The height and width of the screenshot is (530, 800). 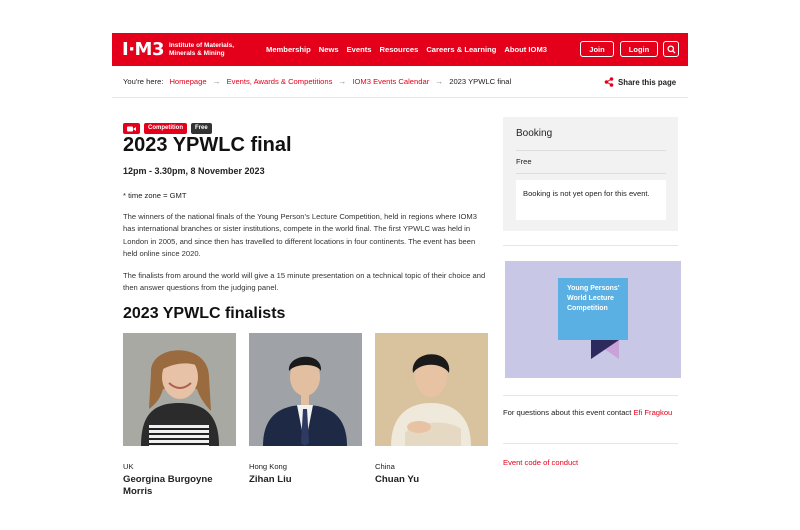 I want to click on nav-careers-learning: Careers & Learning, so click(x=461, y=49).